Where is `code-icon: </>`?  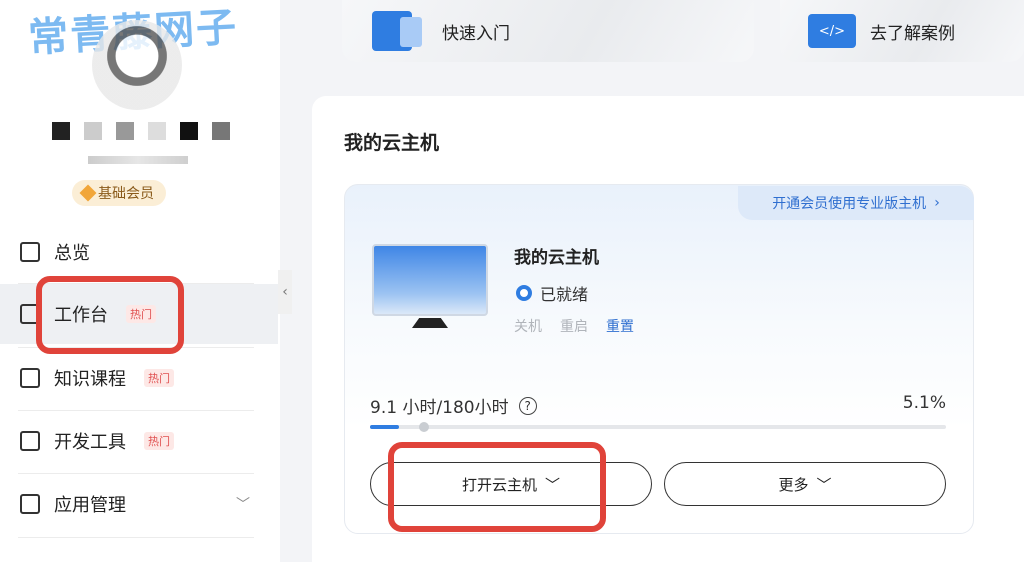 code-icon: </> is located at coordinates (832, 31).